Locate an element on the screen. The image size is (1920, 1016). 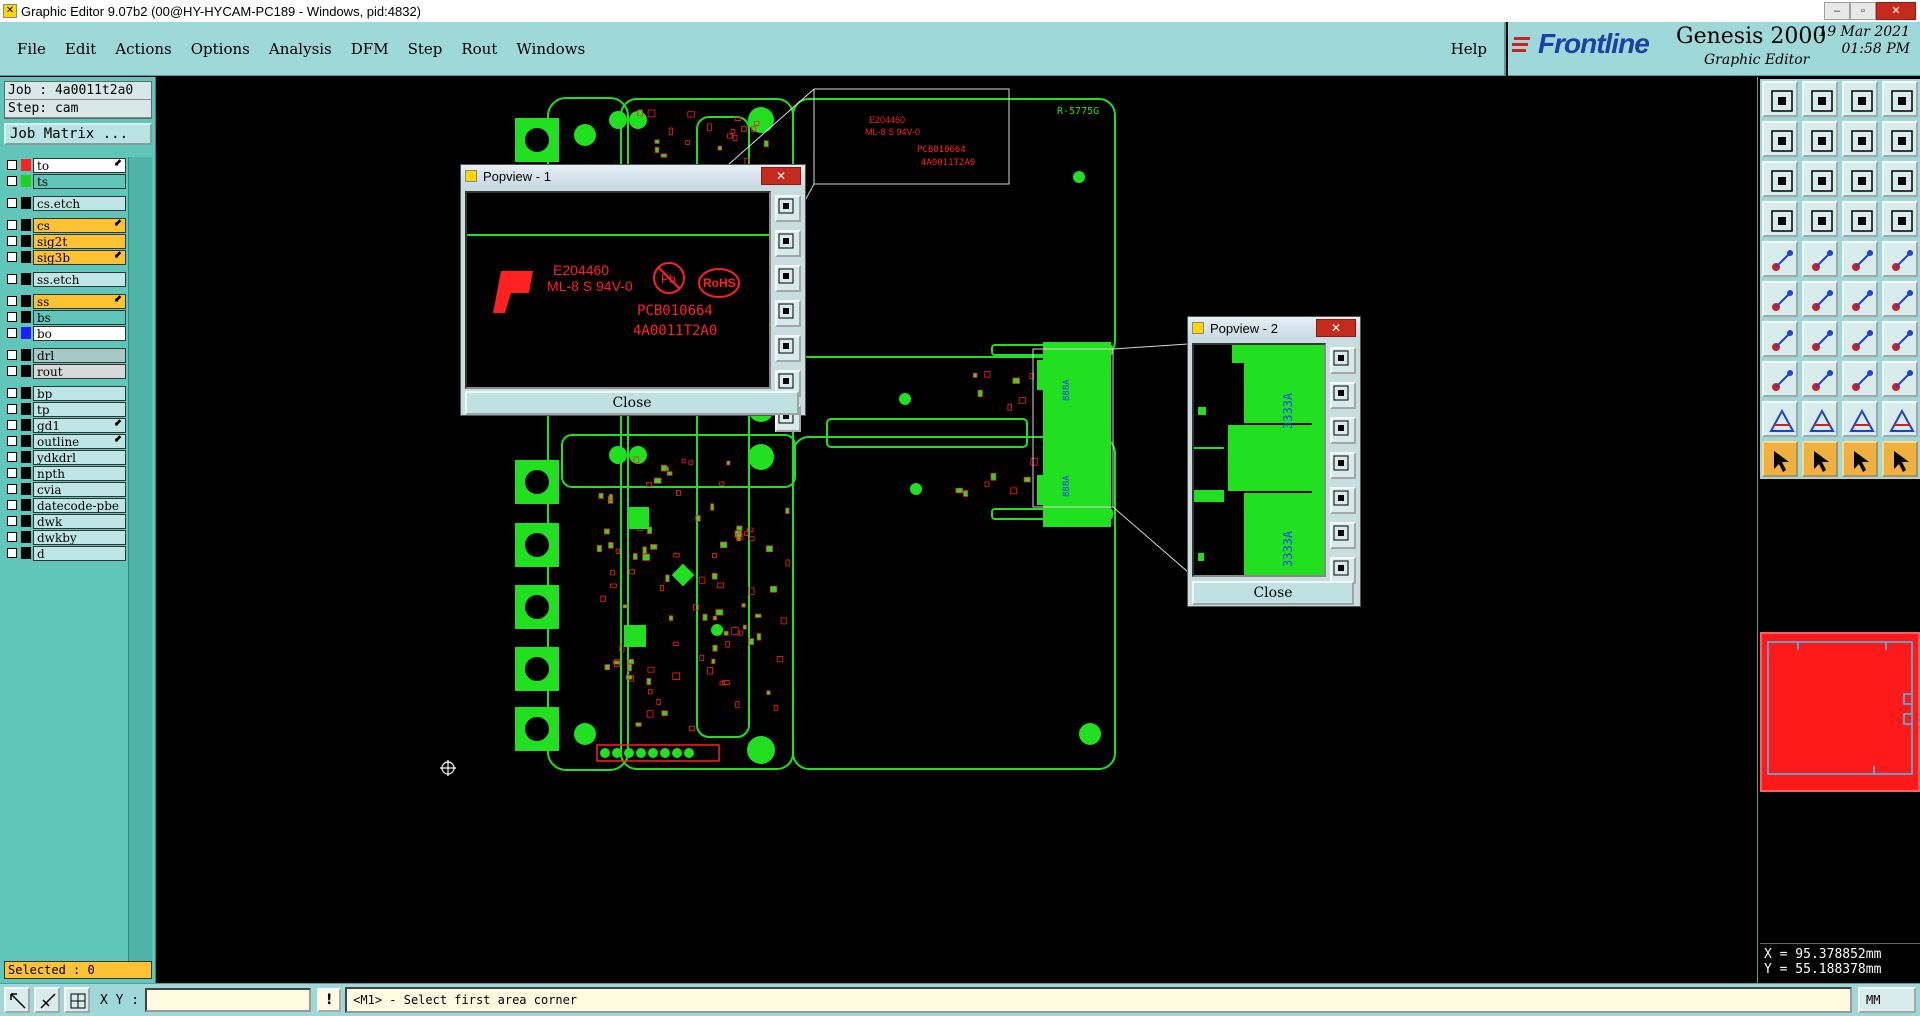
layer-name: bo is located at coordinates (79, 333).